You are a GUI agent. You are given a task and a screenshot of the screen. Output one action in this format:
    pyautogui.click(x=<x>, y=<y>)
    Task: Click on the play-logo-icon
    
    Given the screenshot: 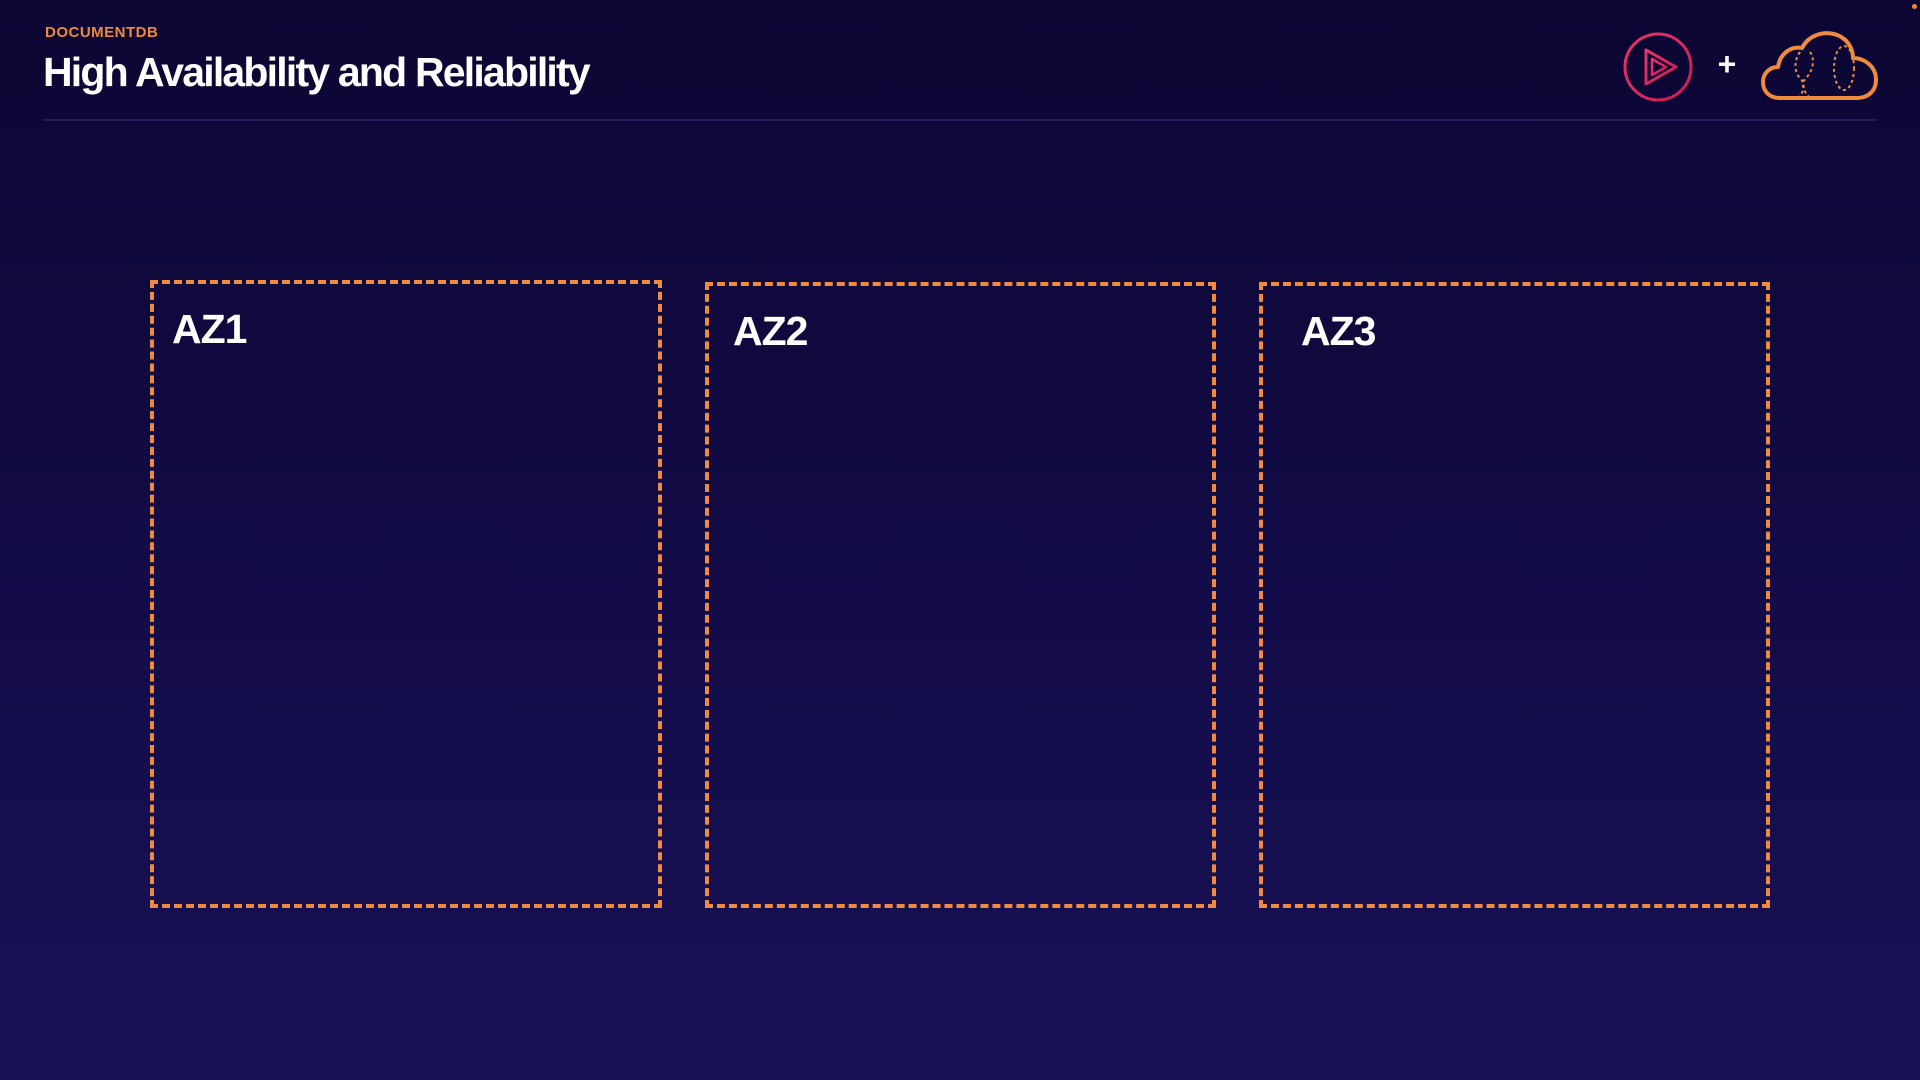 What is the action you would take?
    pyautogui.click(x=1658, y=67)
    